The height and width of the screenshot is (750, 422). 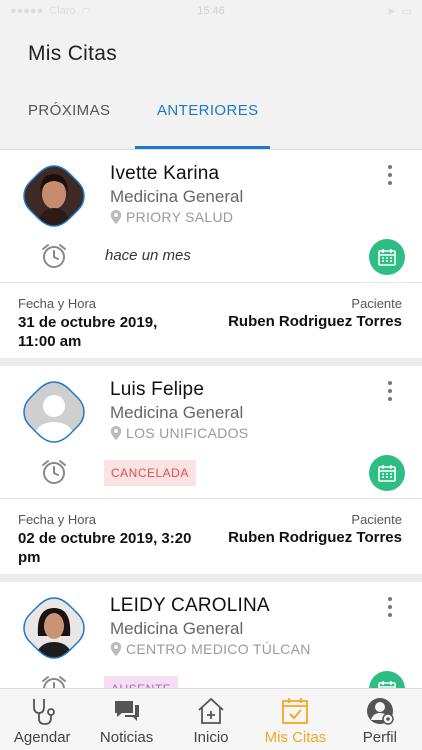 I want to click on home-icon, so click(x=211, y=710).